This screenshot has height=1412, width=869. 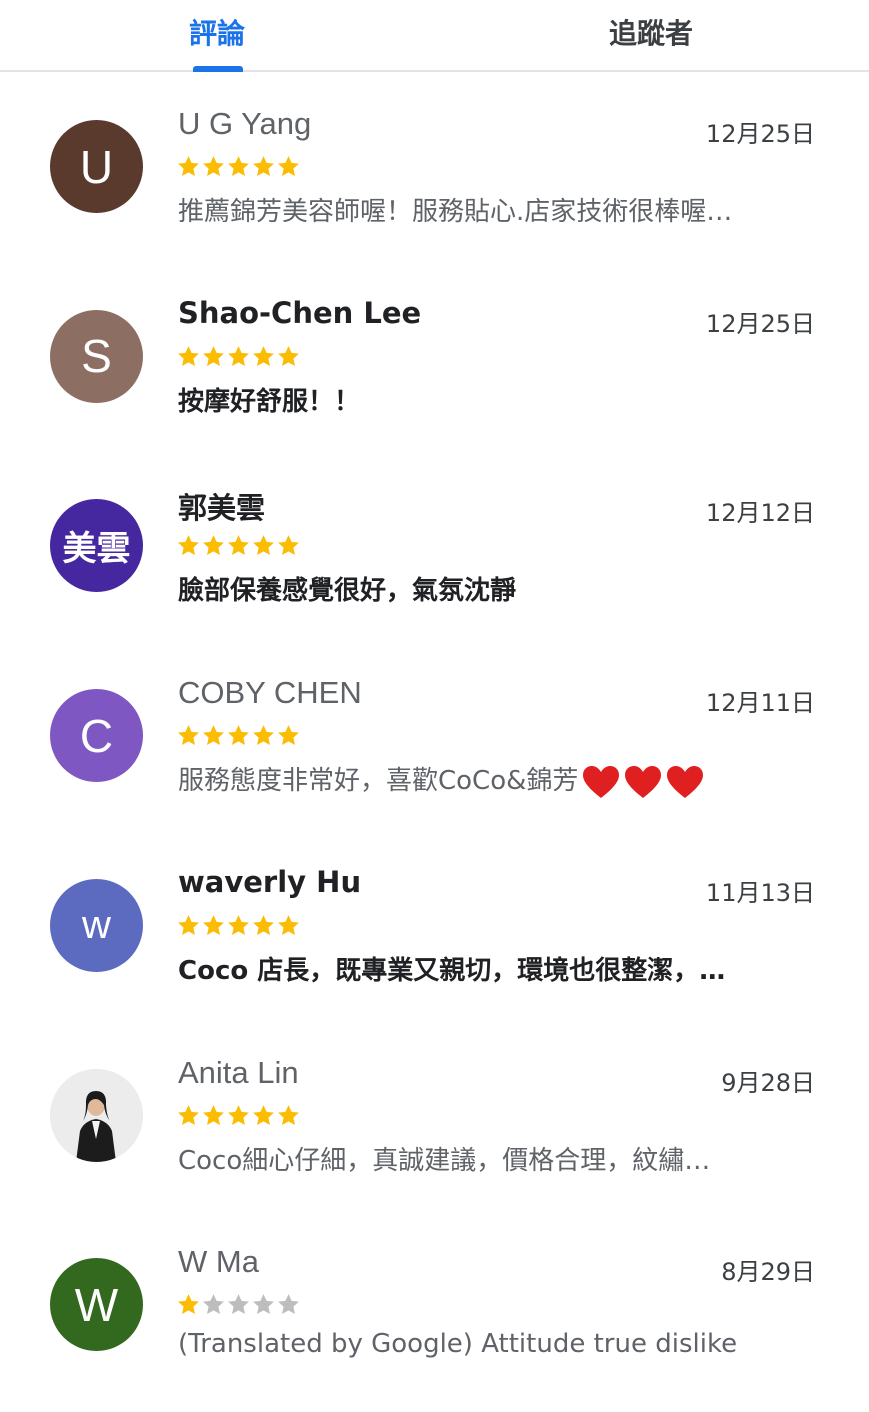 I want to click on avatar-initial: 美雲, so click(x=96, y=549).